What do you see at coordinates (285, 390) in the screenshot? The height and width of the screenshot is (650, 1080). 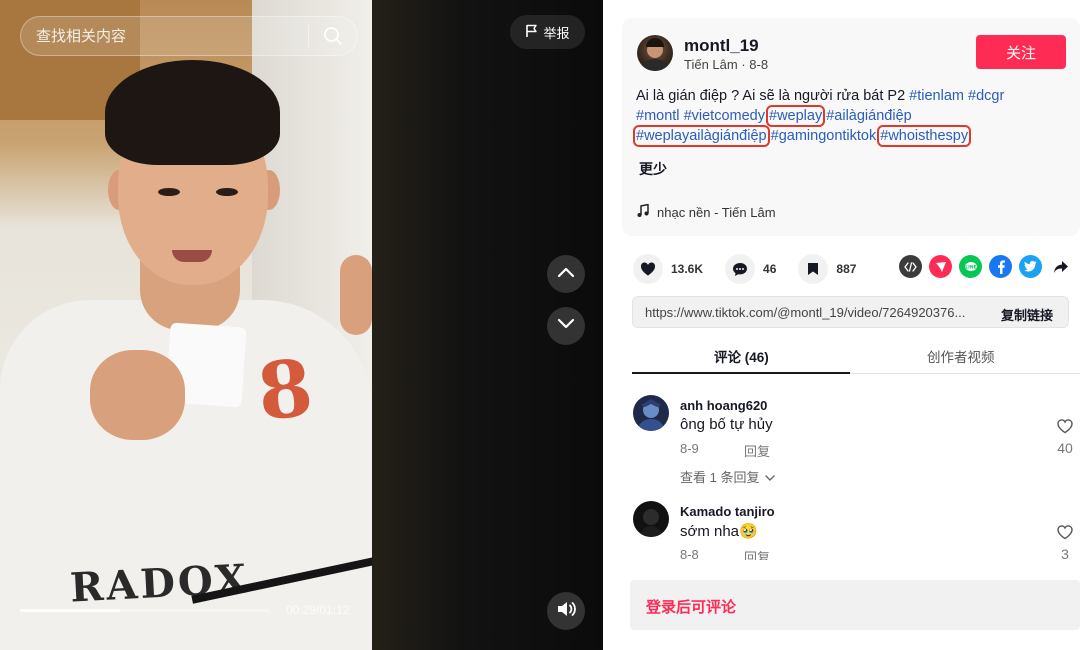 I see `shirt-print-number: 8` at bounding box center [285, 390].